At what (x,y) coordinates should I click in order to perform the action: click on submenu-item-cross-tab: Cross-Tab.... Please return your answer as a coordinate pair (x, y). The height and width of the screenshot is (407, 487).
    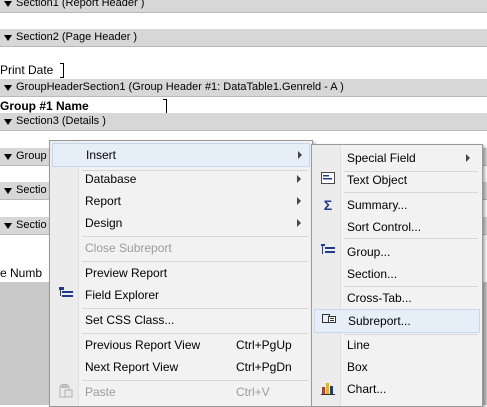
    Looking at the image, I should click on (397, 298).